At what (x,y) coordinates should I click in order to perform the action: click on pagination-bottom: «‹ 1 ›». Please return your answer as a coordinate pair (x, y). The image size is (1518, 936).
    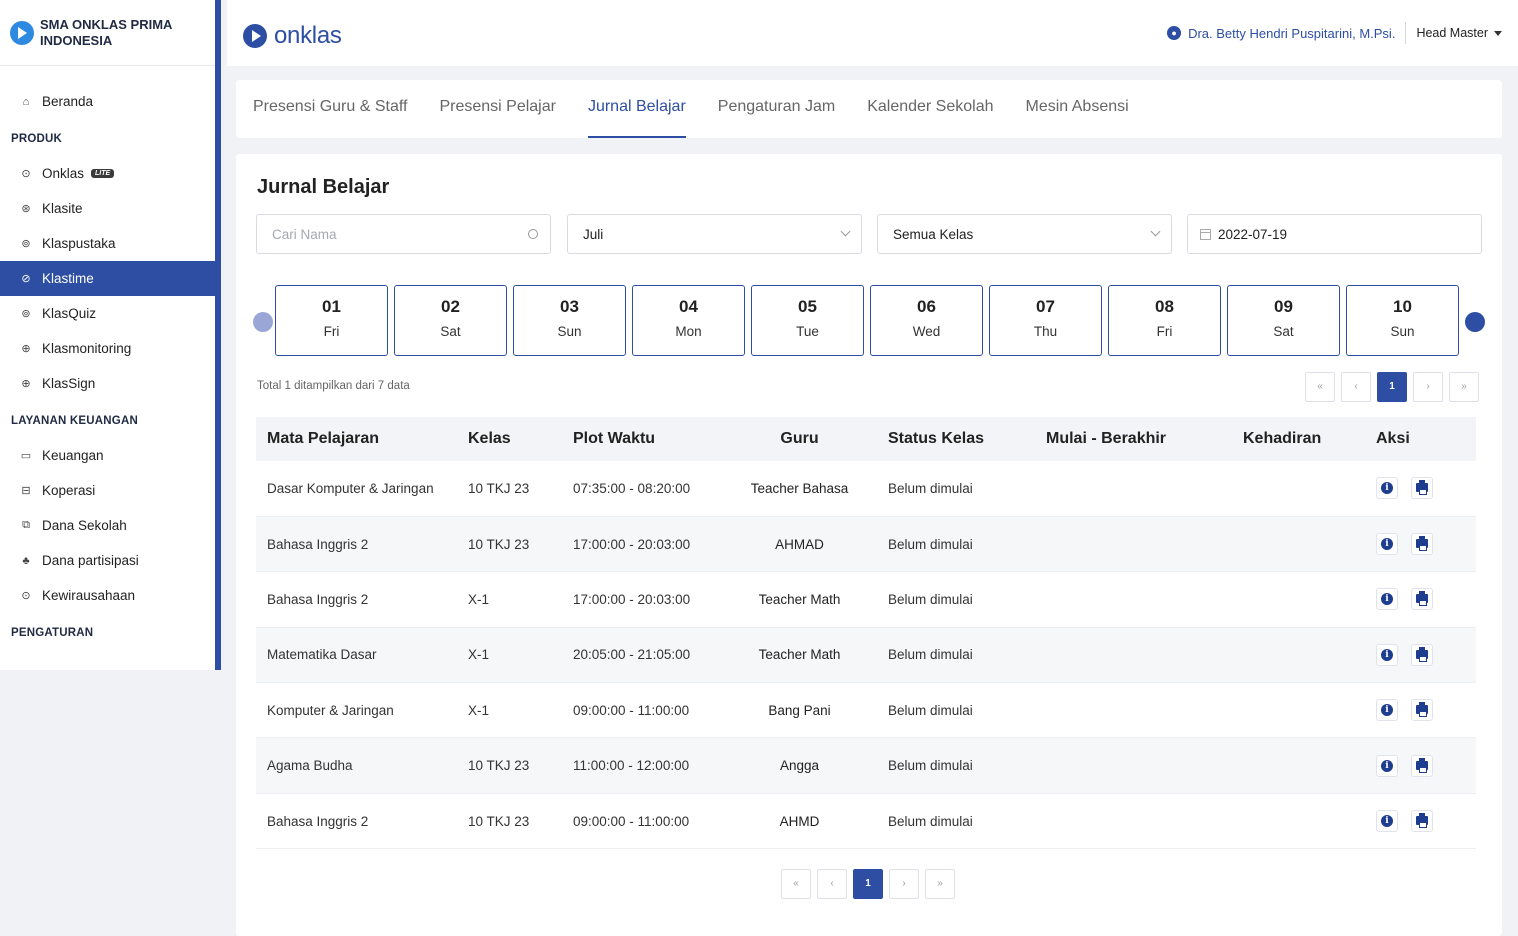
    Looking at the image, I should click on (868, 884).